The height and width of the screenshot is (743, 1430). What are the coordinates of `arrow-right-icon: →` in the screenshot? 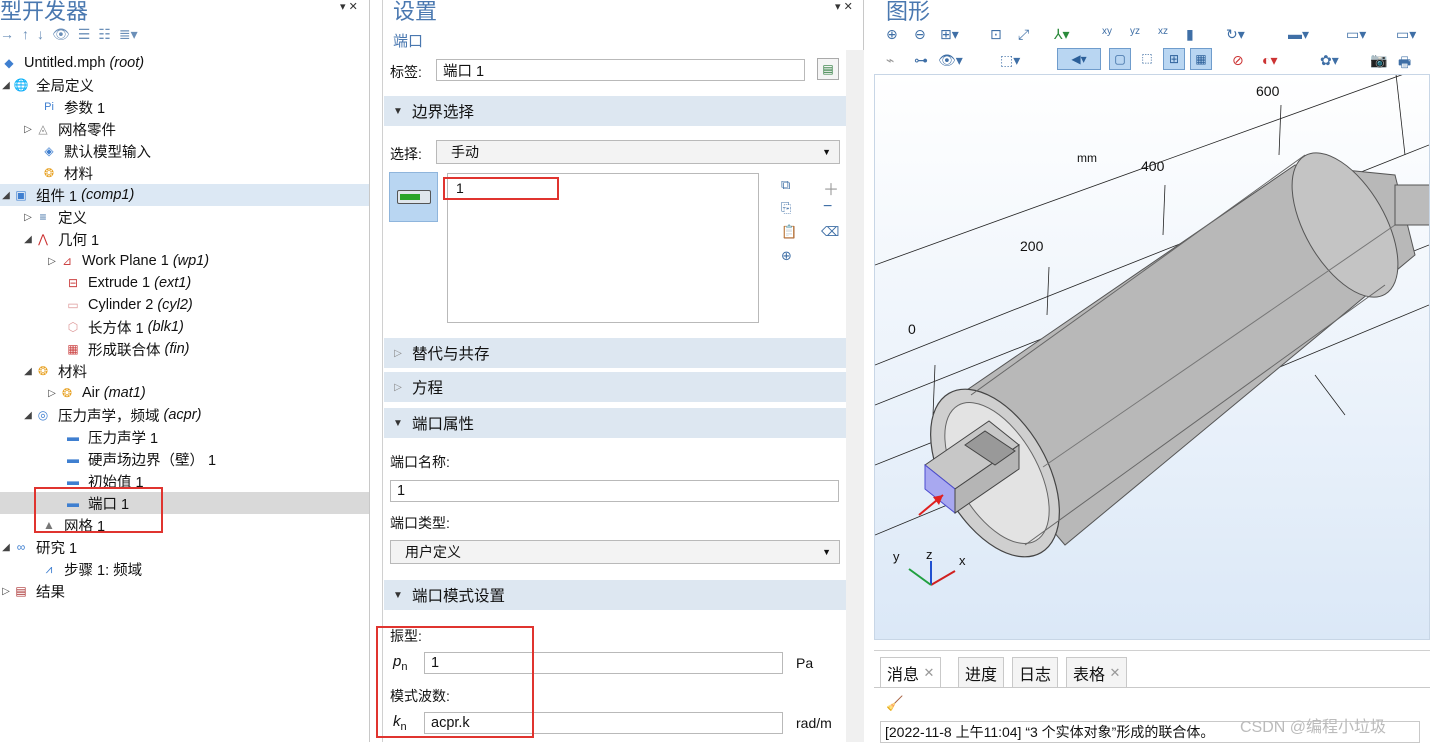 It's located at (7, 34).